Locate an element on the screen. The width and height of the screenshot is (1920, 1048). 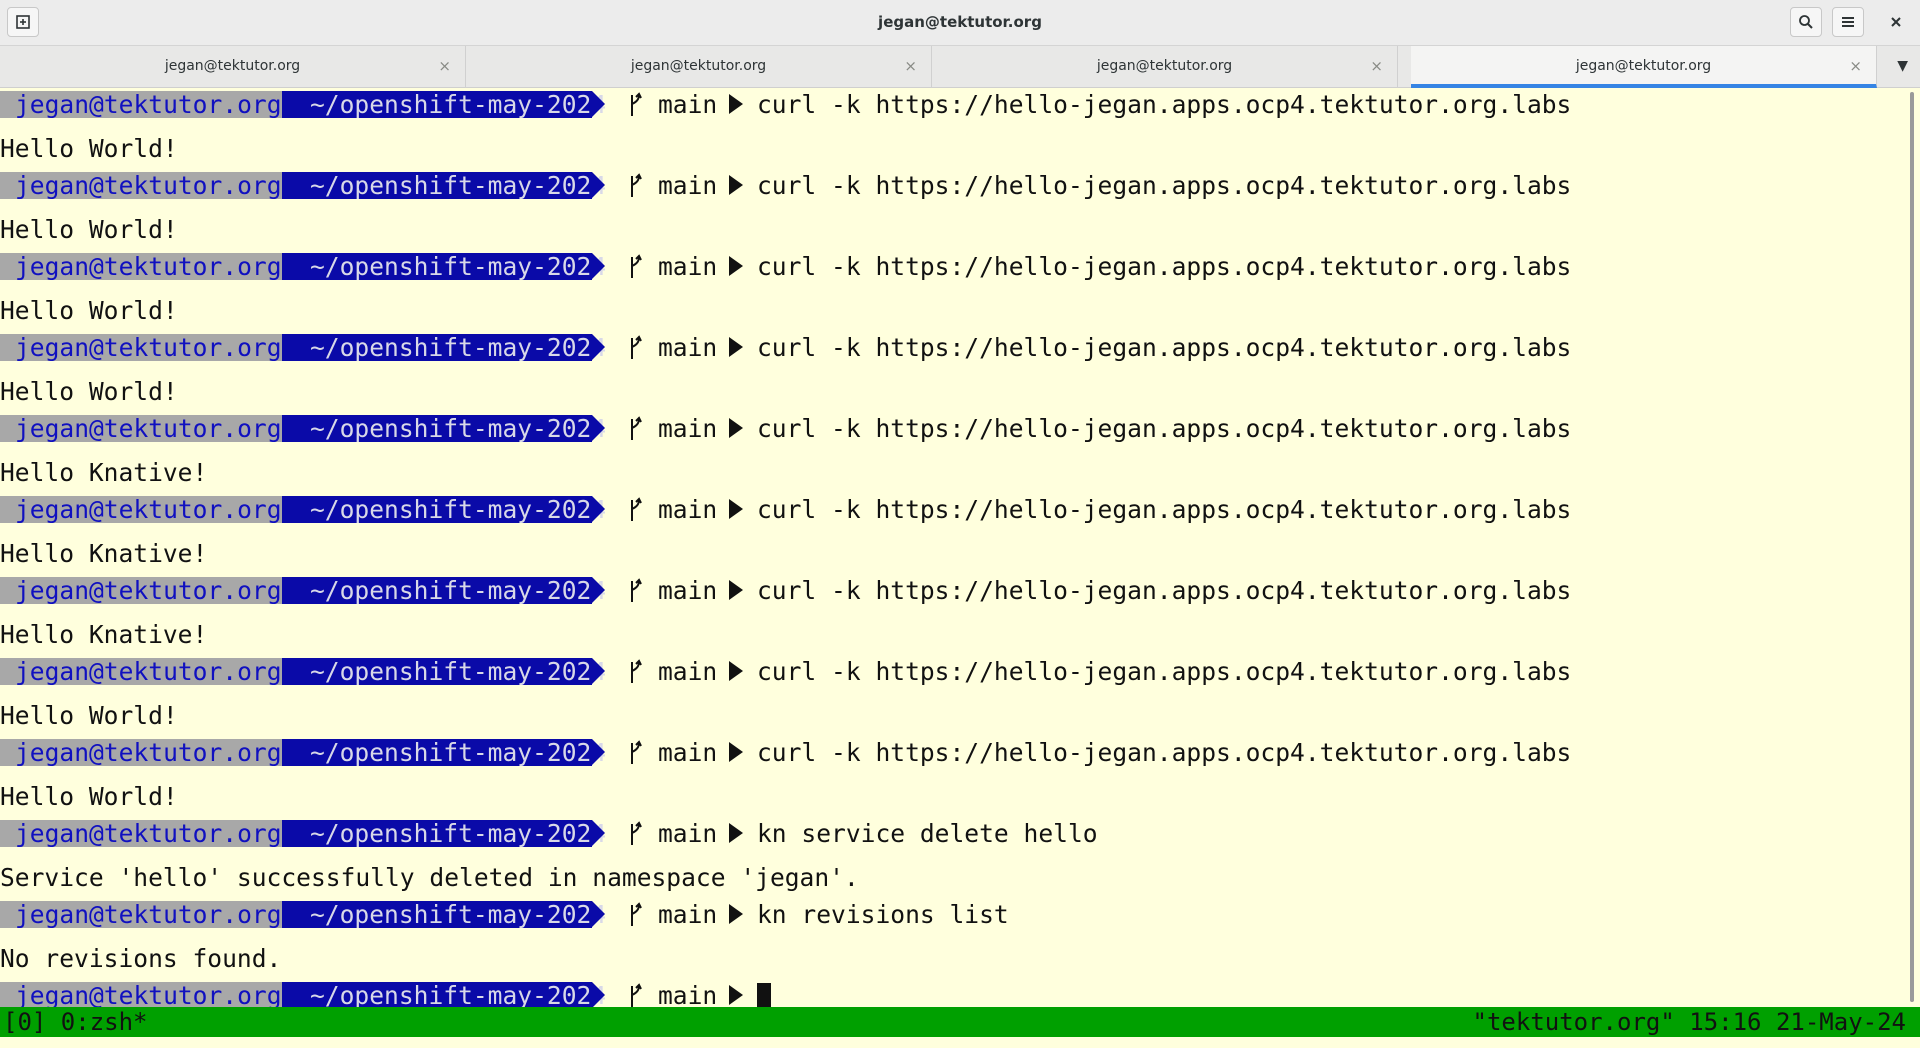
tmux-status-right: "tektutor.org" 15:16 21-May-24 is located at coordinates (1689, 1022).